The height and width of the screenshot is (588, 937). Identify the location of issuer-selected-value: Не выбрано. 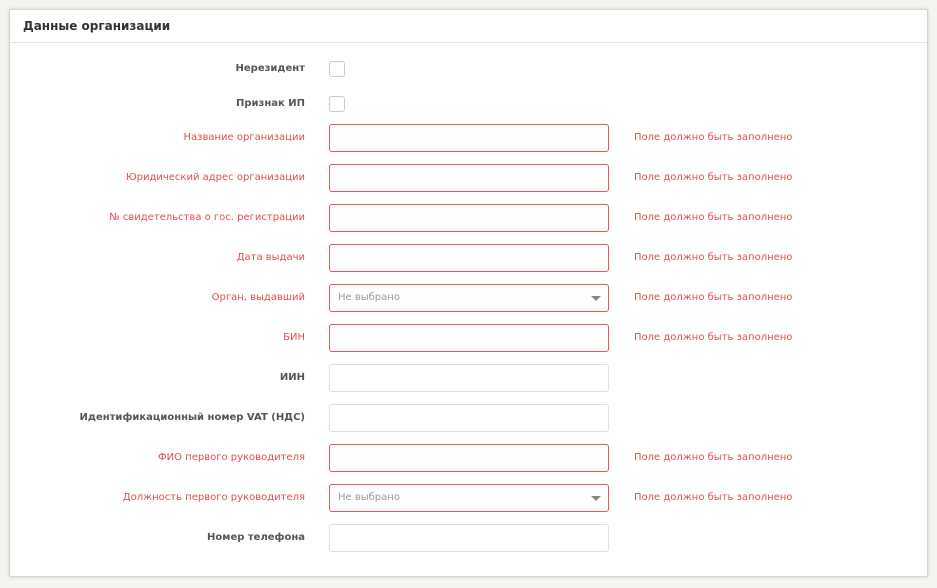
(369, 297).